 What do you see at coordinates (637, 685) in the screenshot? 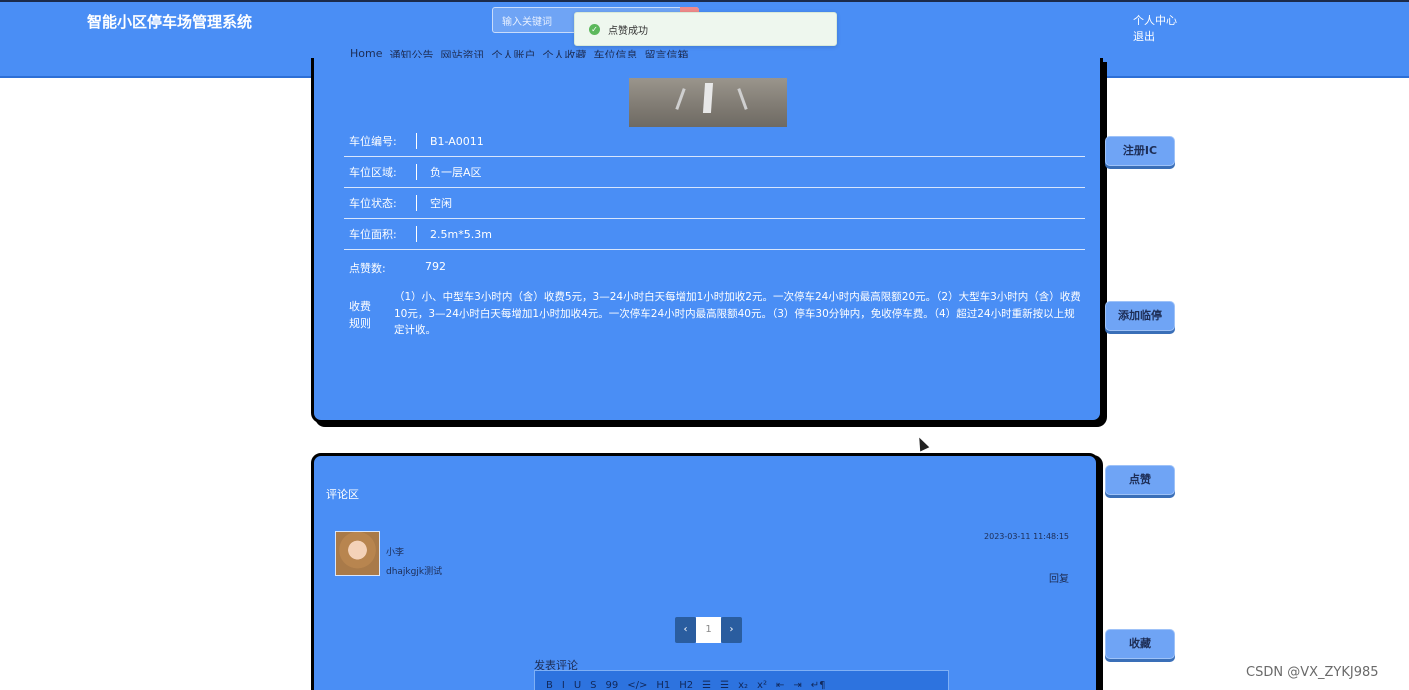
I see `code-icon: </>` at bounding box center [637, 685].